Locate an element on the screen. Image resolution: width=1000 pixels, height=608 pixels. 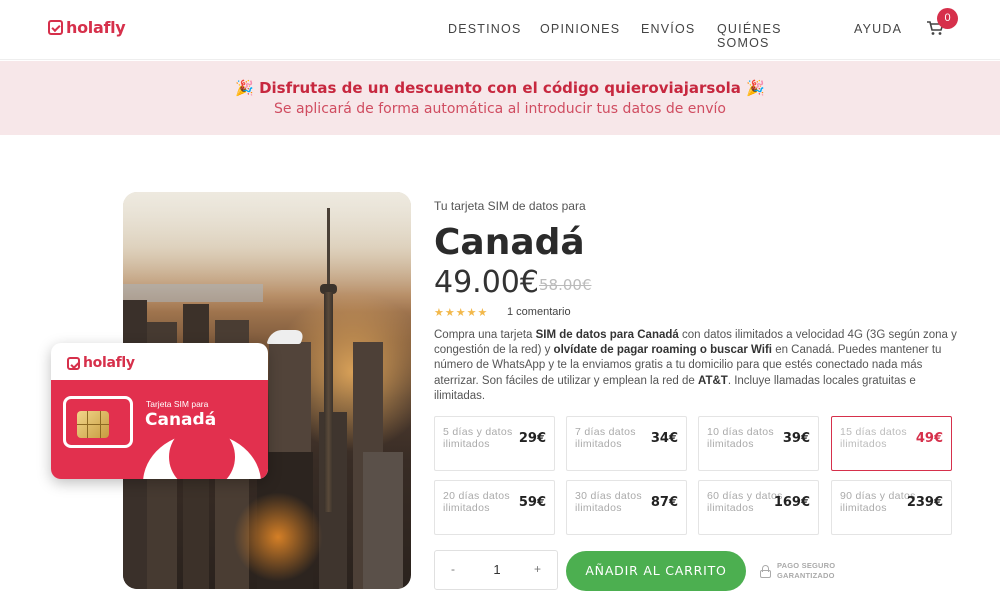
logo-text: holafly is located at coordinates (96, 27).